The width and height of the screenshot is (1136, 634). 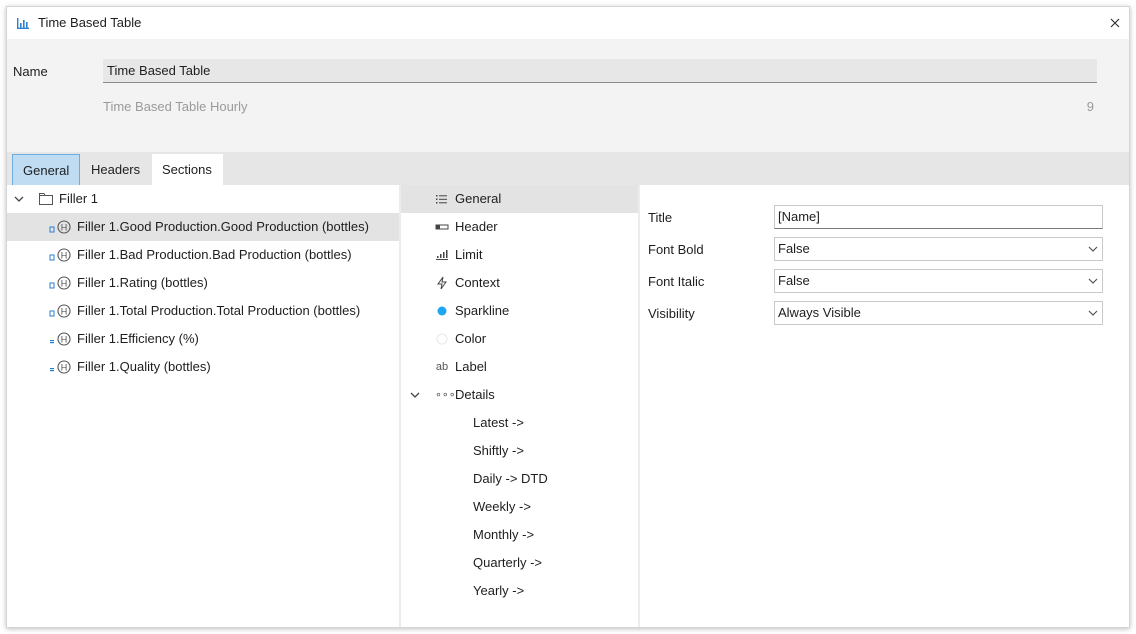 What do you see at coordinates (46, 170) in the screenshot?
I see `tab-general: General` at bounding box center [46, 170].